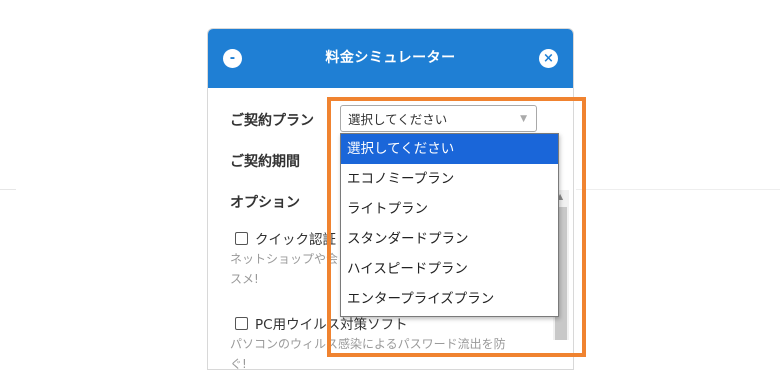 The width and height of the screenshot is (780, 370). I want to click on background-divider, so click(8, 189).